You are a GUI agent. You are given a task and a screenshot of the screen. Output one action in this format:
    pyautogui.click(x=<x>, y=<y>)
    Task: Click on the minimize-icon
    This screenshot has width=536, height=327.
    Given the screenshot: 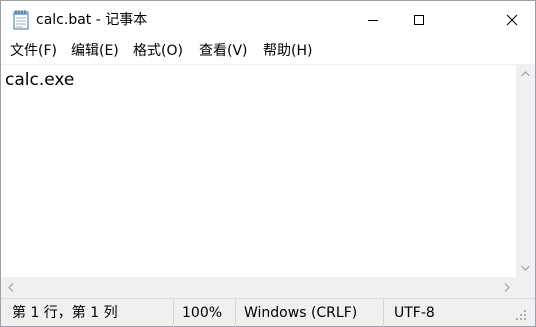 What is the action you would take?
    pyautogui.click(x=373, y=20)
    